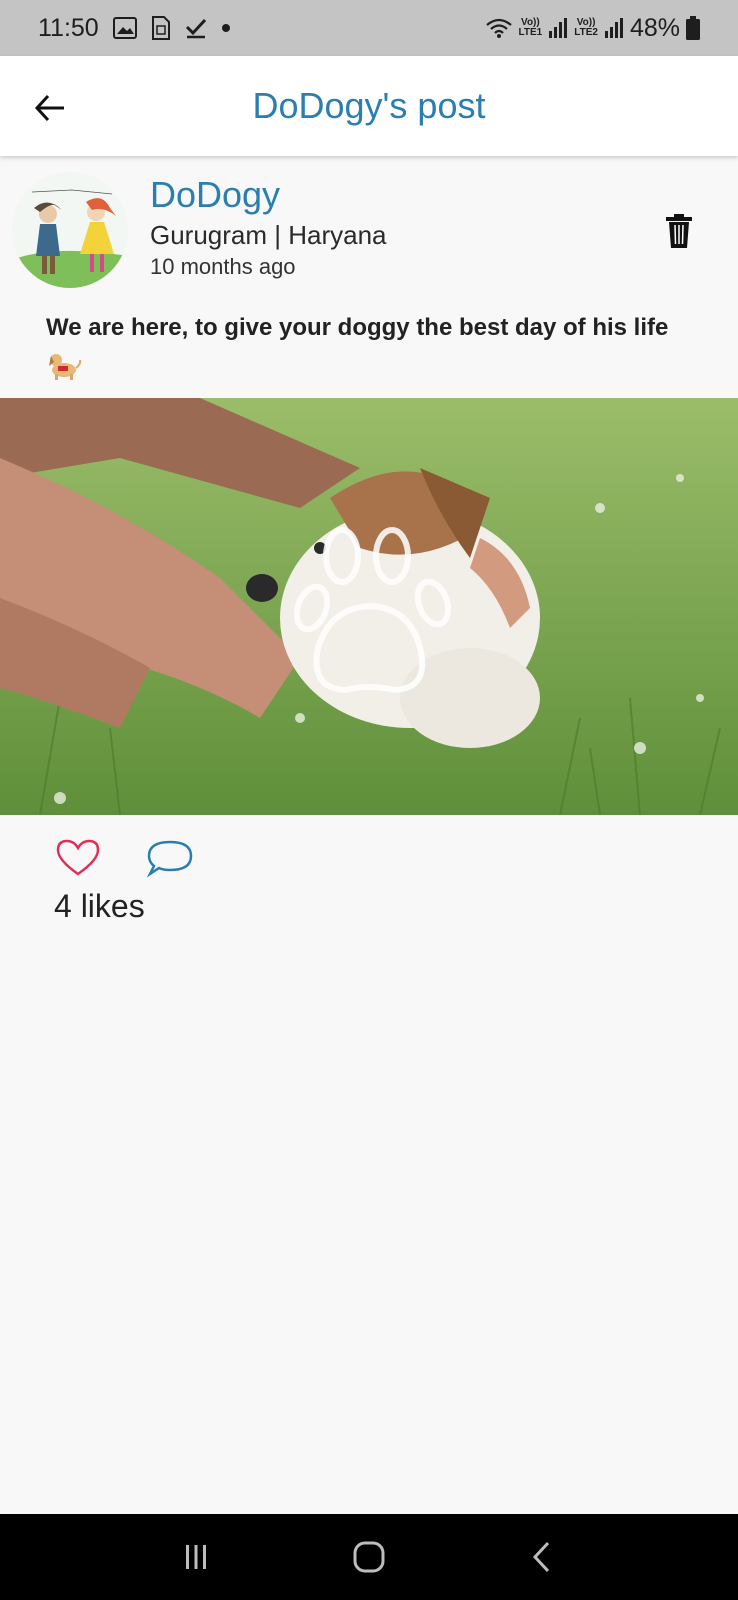  What do you see at coordinates (226, 28) in the screenshot?
I see `dot-icon` at bounding box center [226, 28].